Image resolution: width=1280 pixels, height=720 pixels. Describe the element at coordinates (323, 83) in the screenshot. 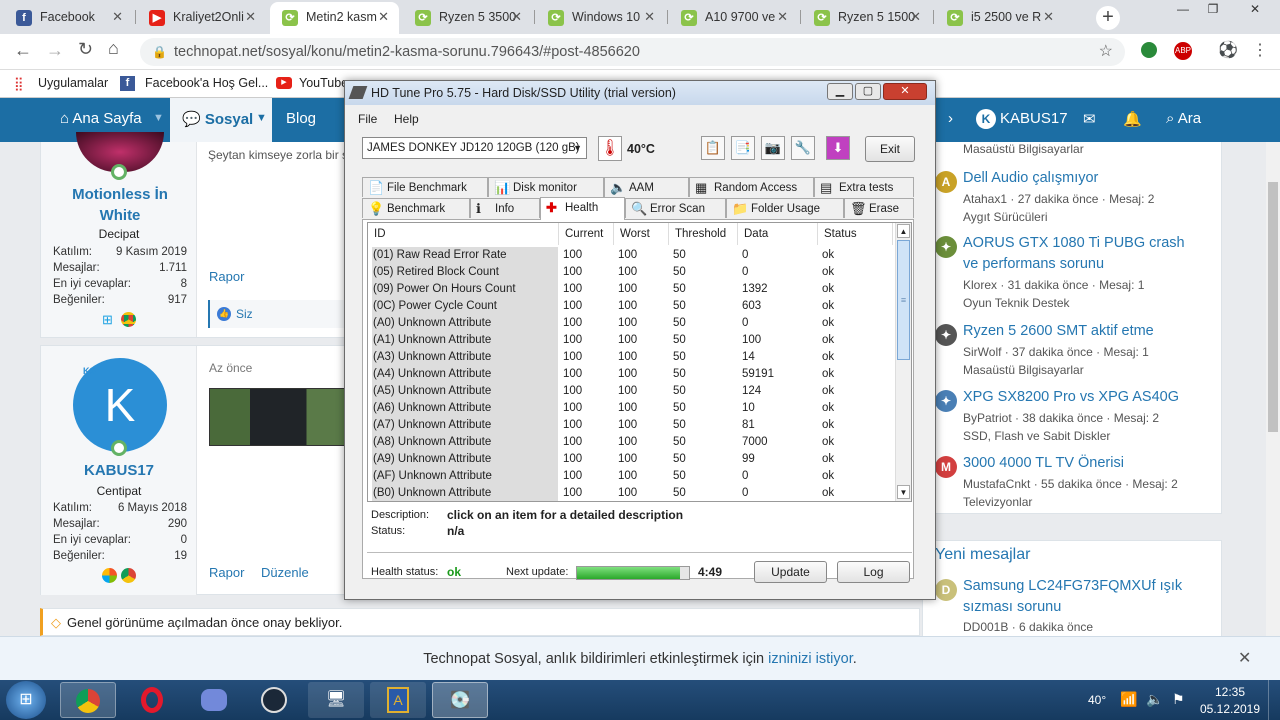

I see `bookmark-youtube: YouTube` at that location.